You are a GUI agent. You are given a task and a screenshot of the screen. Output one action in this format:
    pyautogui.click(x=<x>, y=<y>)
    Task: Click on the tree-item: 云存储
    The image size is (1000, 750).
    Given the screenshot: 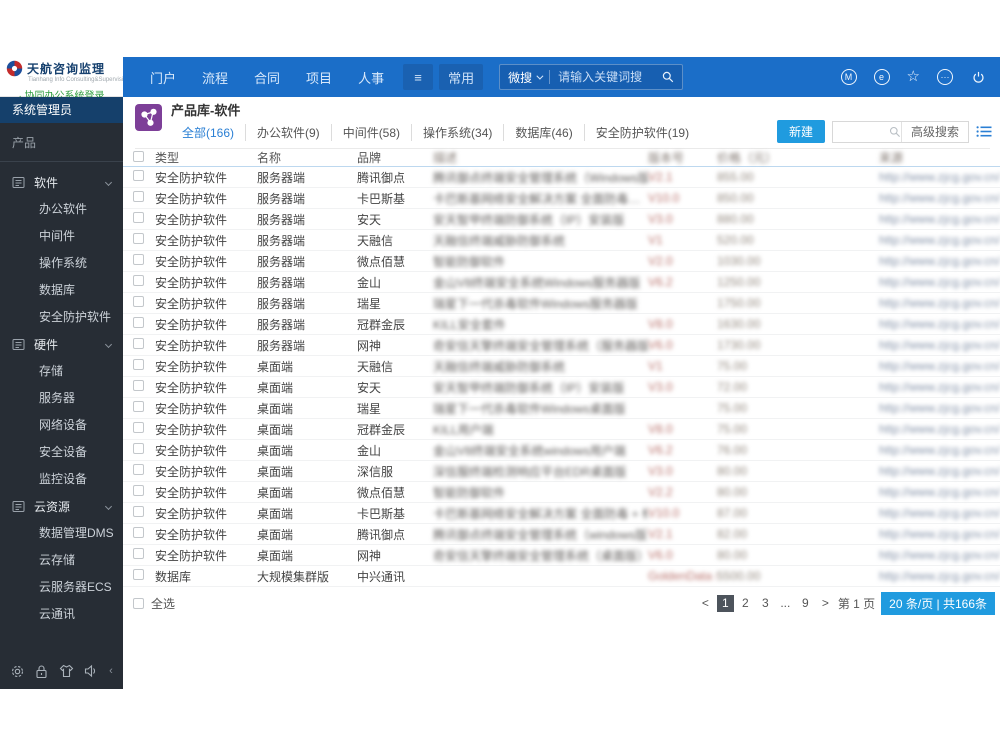 What is the action you would take?
    pyautogui.click(x=61, y=560)
    